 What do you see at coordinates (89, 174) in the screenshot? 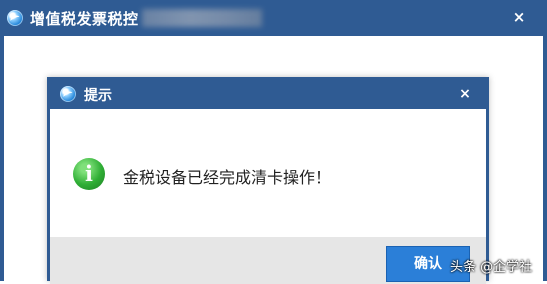
I see `info-icon: i` at bounding box center [89, 174].